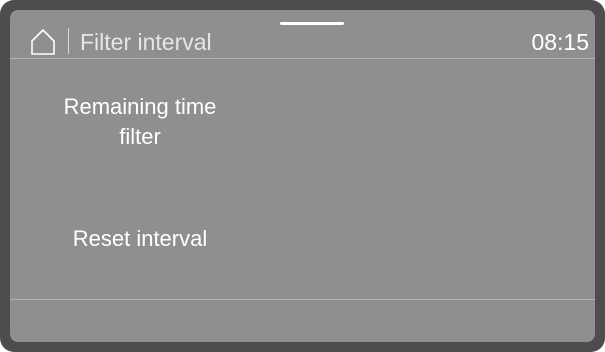 The image size is (605, 352). Describe the element at coordinates (302, 299) in the screenshot. I see `footer-divider-line` at that location.